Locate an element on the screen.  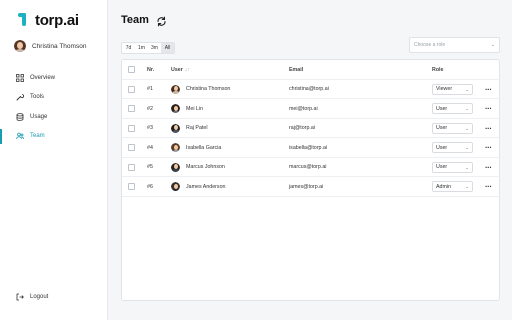
database-icon is located at coordinates (20, 116).